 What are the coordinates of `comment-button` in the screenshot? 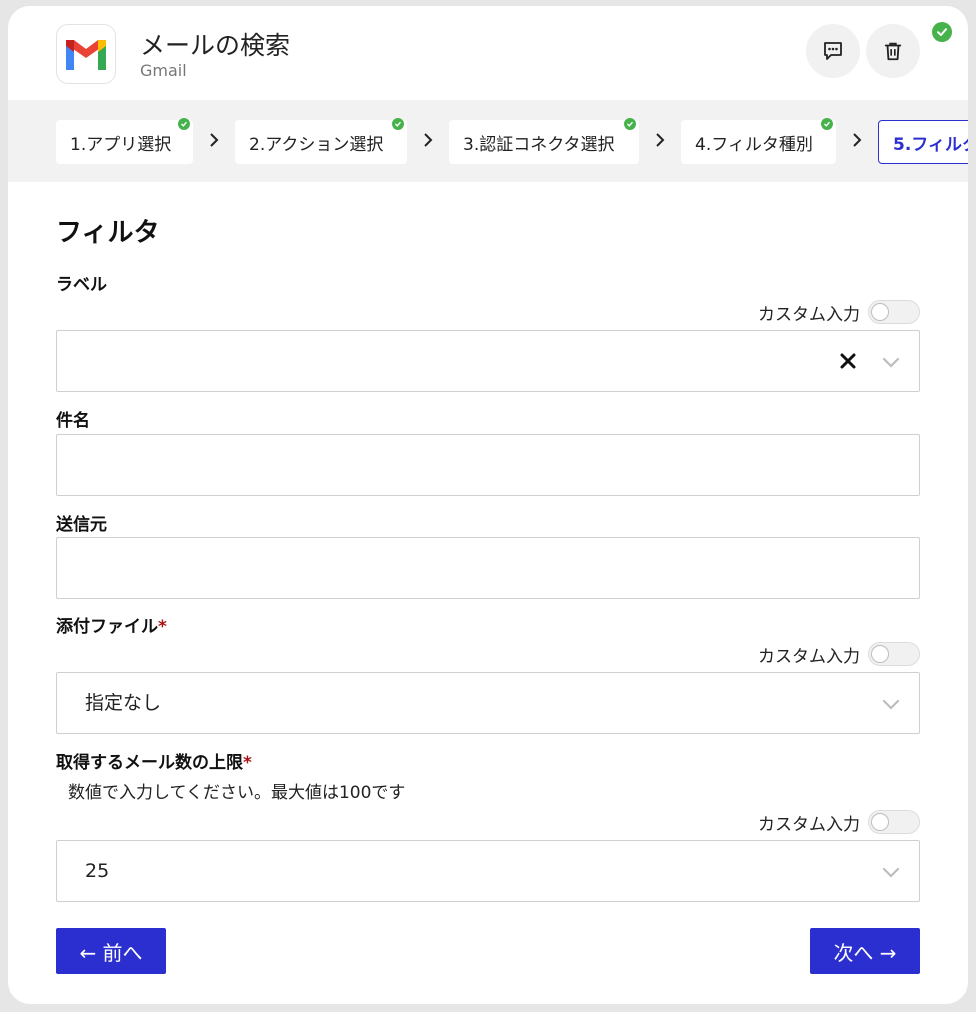 It's located at (833, 51).